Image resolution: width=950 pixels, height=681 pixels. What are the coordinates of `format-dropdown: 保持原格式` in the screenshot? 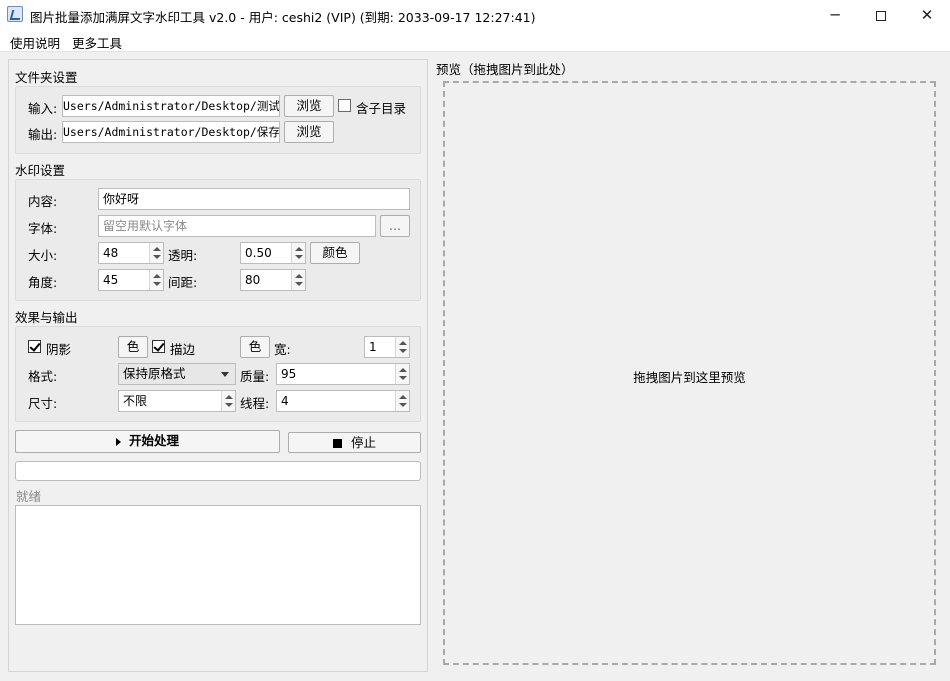 It's located at (177, 374).